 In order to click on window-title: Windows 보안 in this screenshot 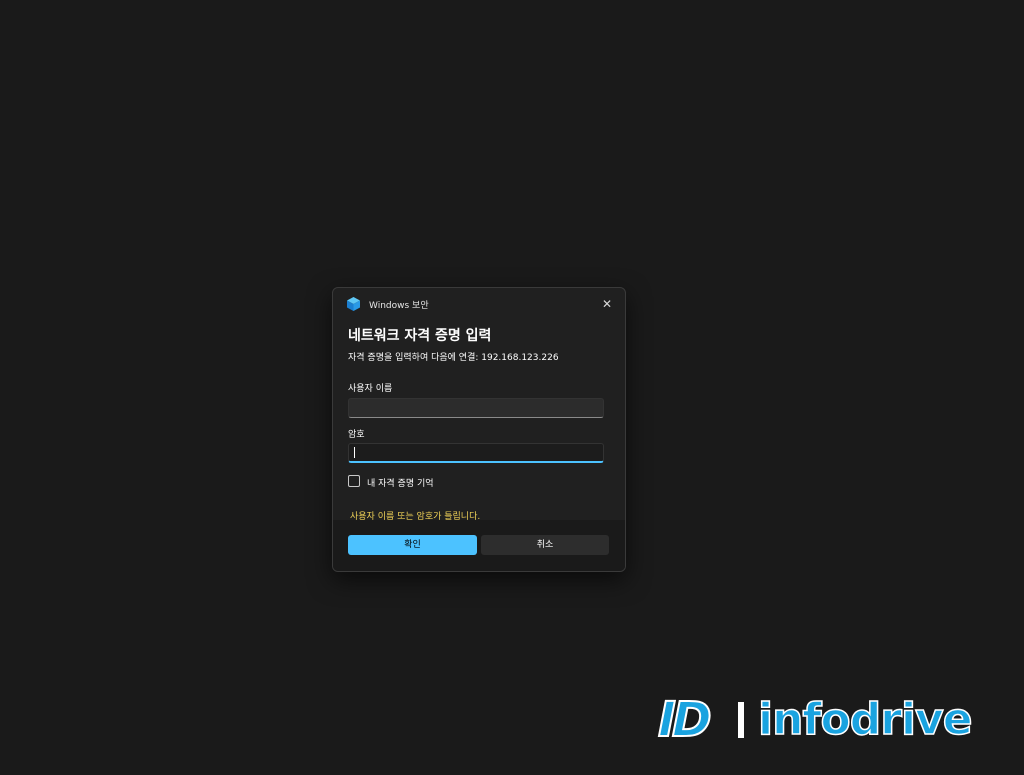, I will do `click(399, 306)`.